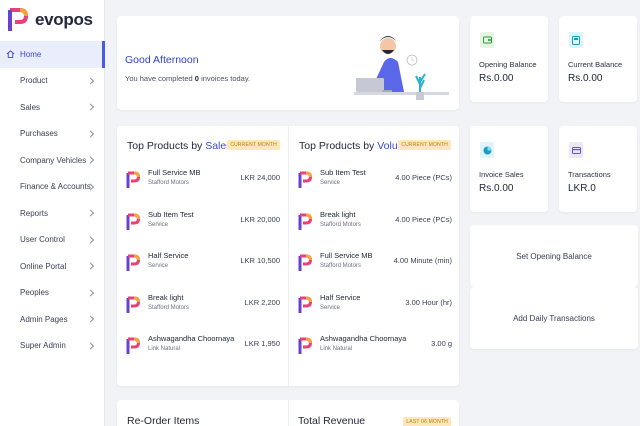 The height and width of the screenshot is (426, 640). I want to click on sidebar-item-label: Purchases, so click(39, 134).